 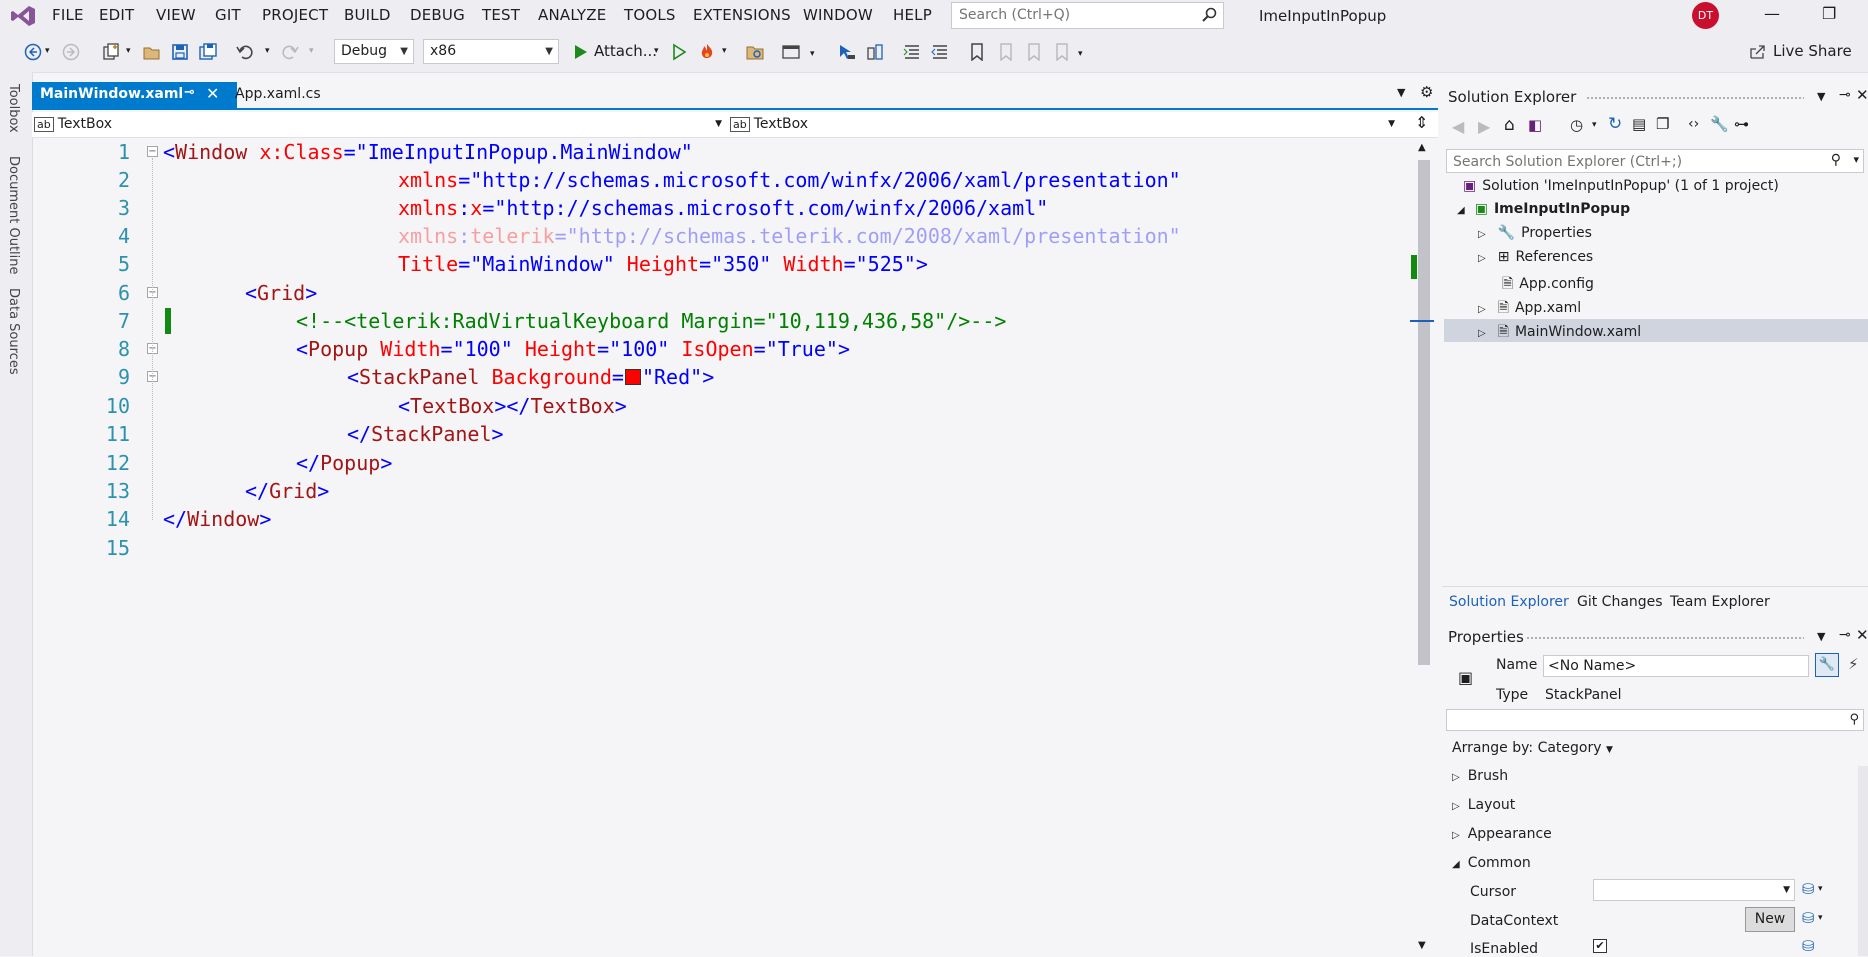 What do you see at coordinates (290, 52) in the screenshot?
I see `redo-icon` at bounding box center [290, 52].